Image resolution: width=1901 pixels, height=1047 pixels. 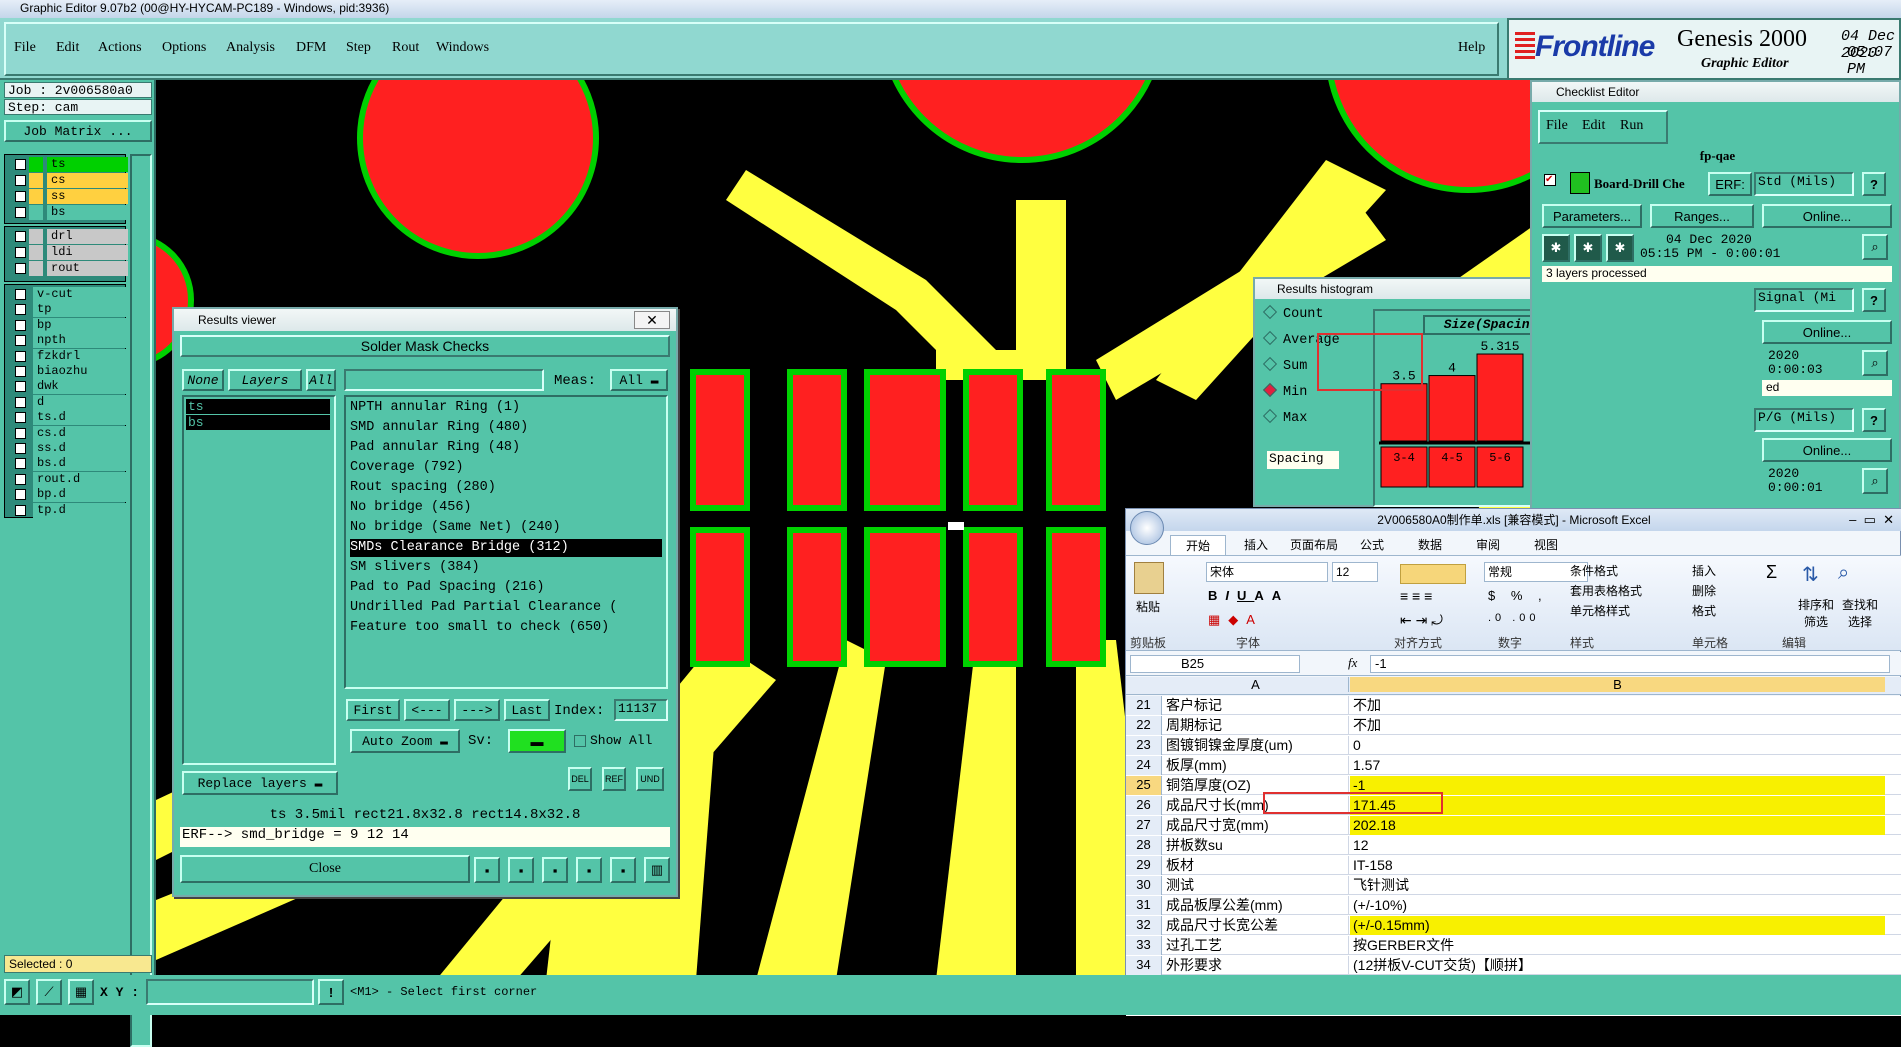 What do you see at coordinates (580, 741) in the screenshot?
I see `show-all-checkbox` at bounding box center [580, 741].